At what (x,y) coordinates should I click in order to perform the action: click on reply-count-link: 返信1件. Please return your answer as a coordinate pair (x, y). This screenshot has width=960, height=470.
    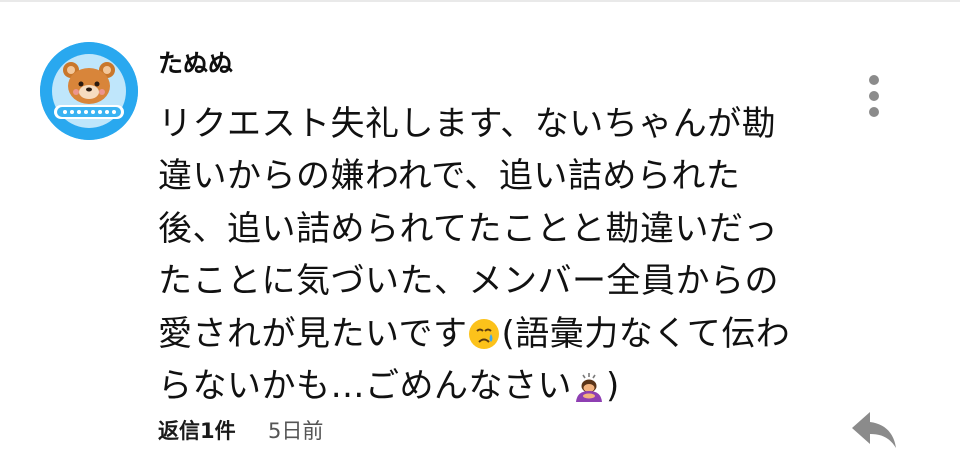
    Looking at the image, I should click on (197, 431).